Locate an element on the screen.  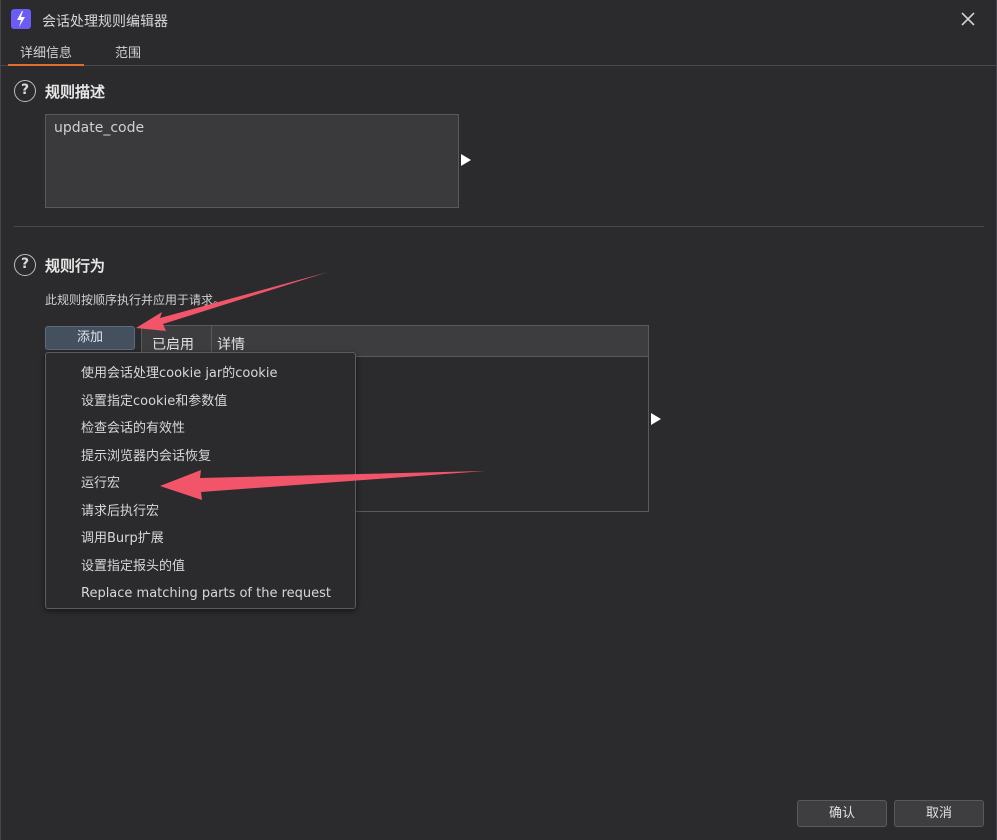
title-bar: 会话处理规则编辑器 is located at coordinates (498, 19).